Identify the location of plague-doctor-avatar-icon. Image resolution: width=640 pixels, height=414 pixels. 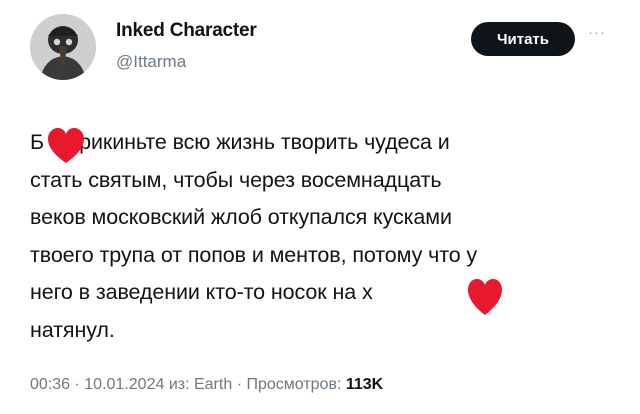
(63, 47).